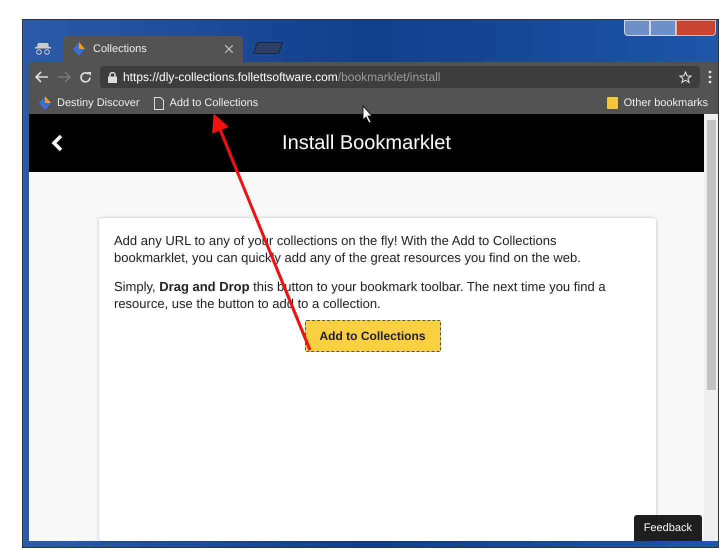 The image size is (719, 550). I want to click on address-bar: https://dly-collections.follettsoftware.com/bookmarklet/install, so click(400, 77).